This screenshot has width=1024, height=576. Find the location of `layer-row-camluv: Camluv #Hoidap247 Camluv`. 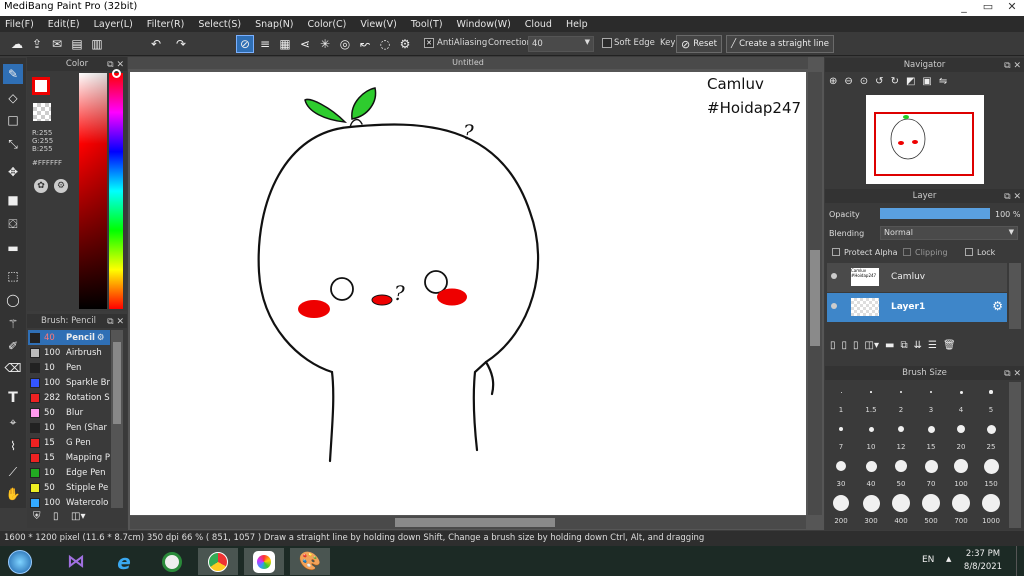

layer-row-camluv: Camluv #Hoidap247 Camluv is located at coordinates (917, 277).